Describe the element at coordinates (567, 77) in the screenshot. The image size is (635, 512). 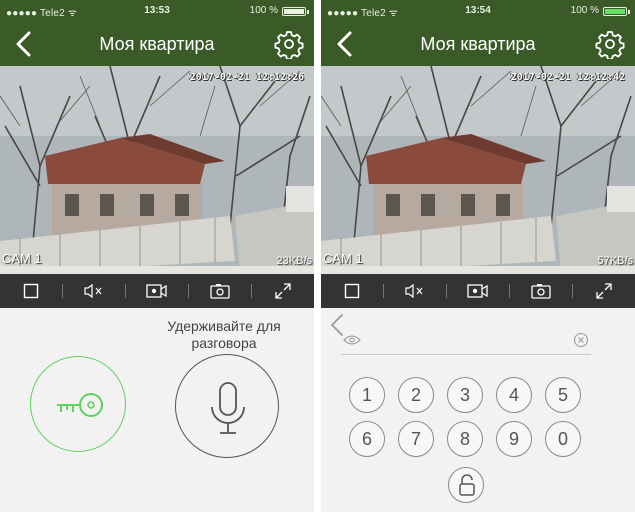
I see `video-timestamp: 2017-02-21 12:12:42` at that location.